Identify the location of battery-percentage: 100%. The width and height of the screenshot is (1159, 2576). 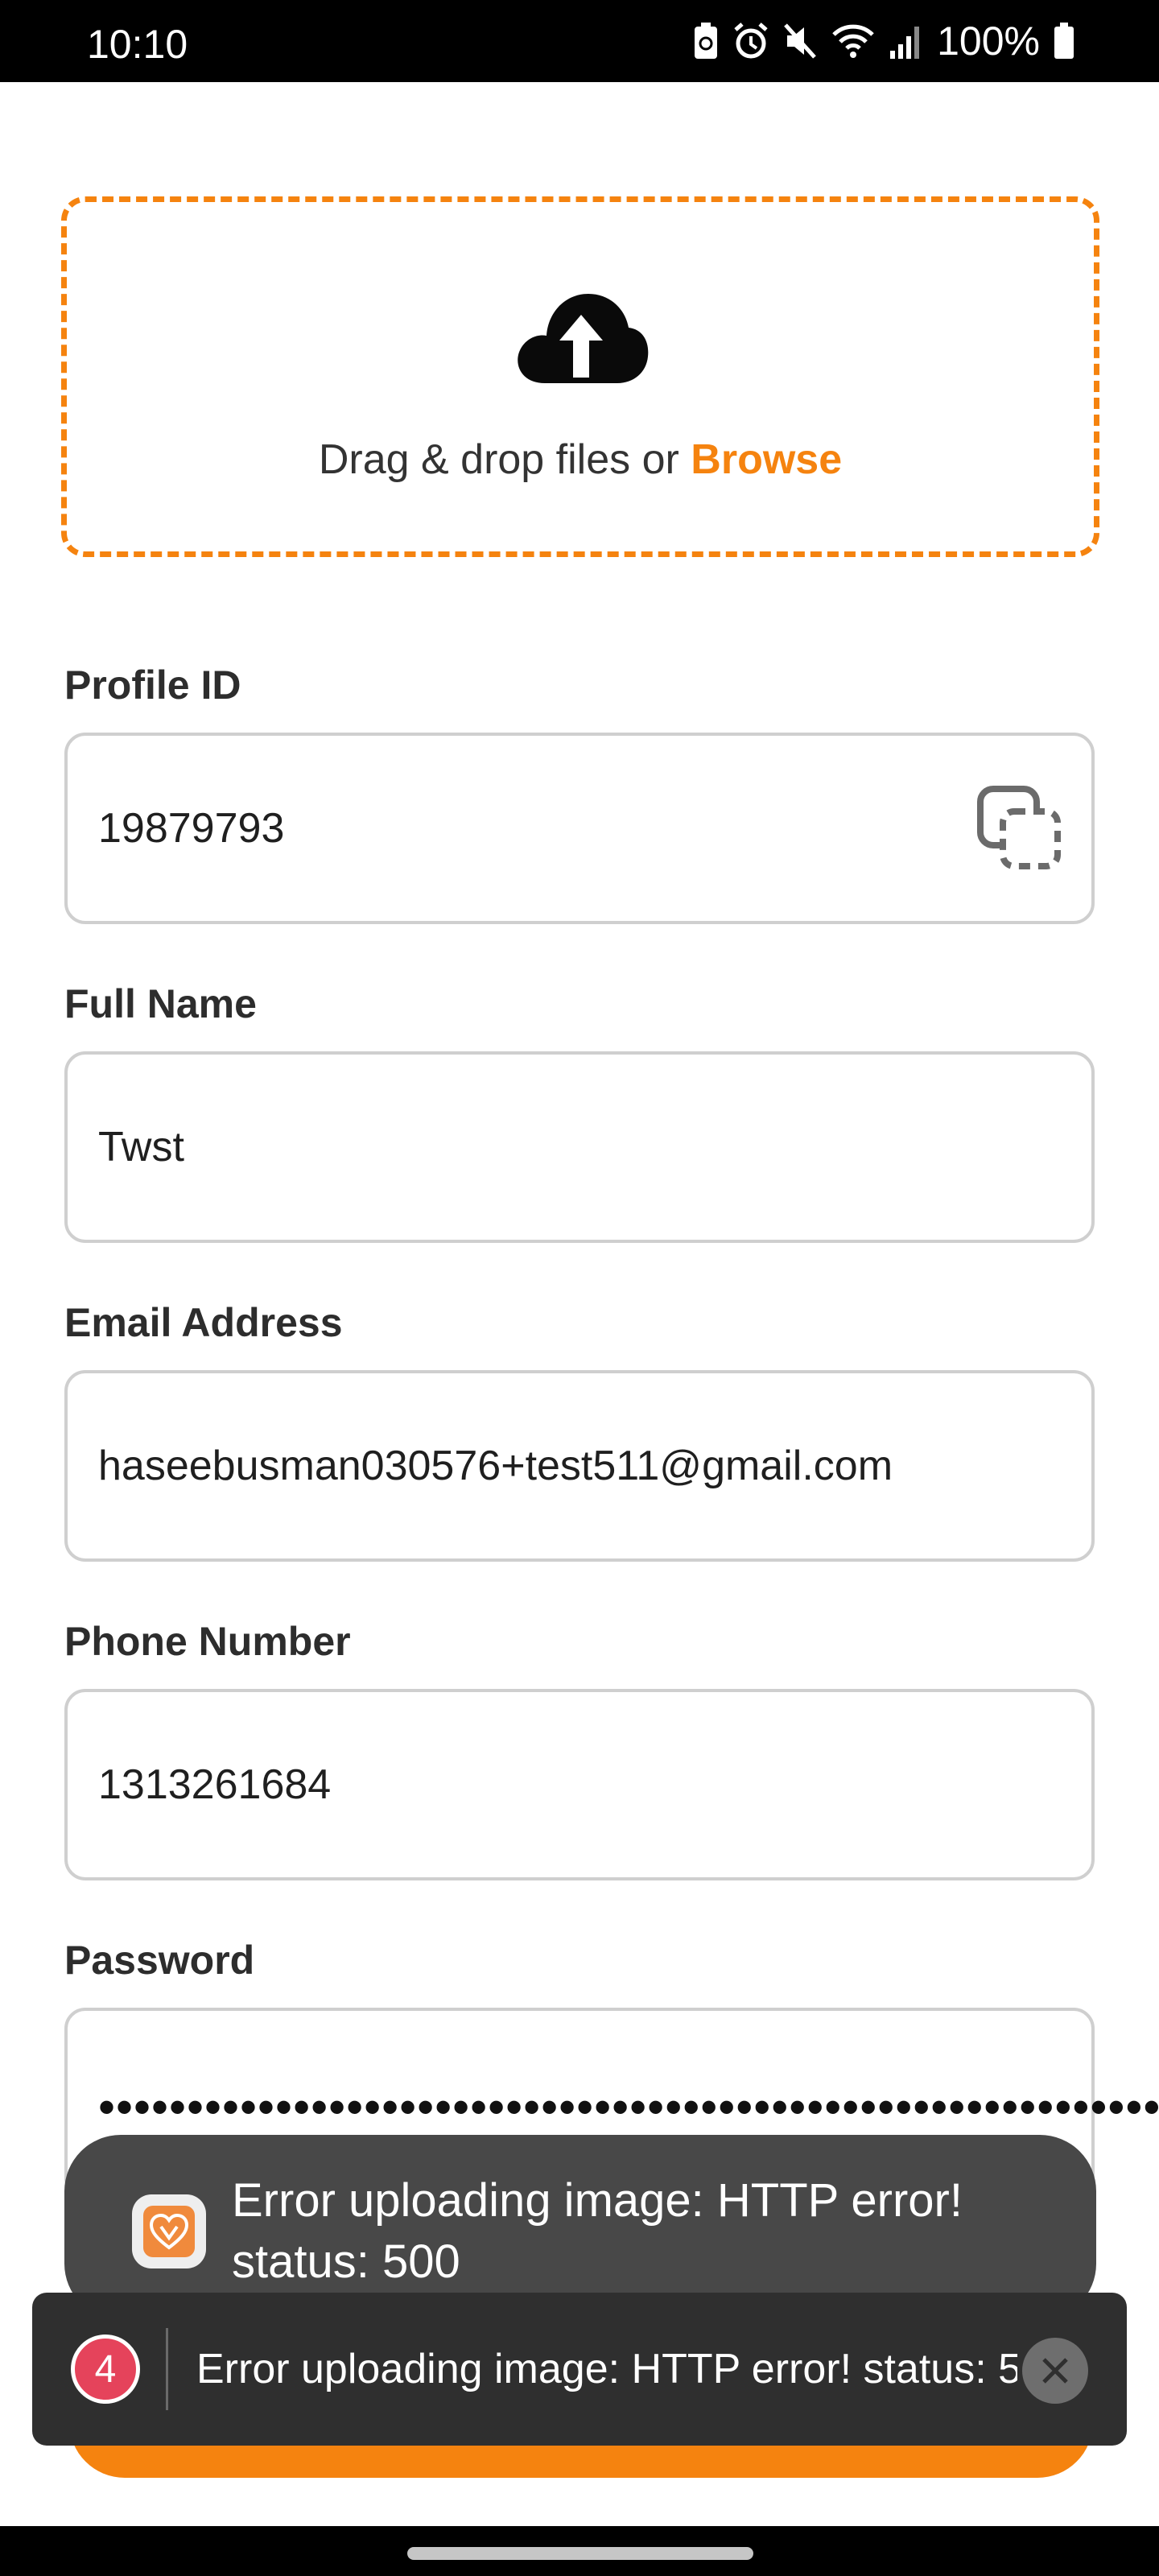
(988, 41).